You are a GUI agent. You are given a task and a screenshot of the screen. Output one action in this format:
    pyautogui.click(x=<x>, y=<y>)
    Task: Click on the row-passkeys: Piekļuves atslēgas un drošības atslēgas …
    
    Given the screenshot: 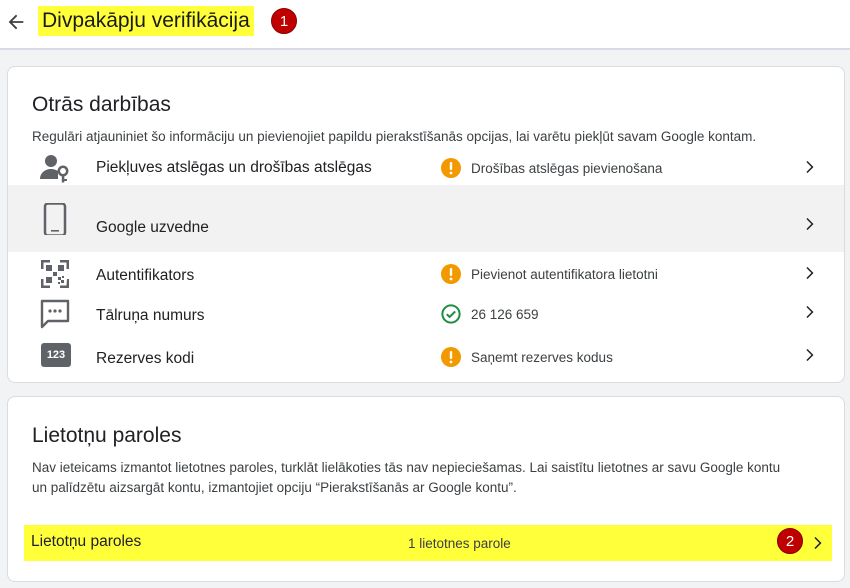 What is the action you would take?
    pyautogui.click(x=426, y=167)
    